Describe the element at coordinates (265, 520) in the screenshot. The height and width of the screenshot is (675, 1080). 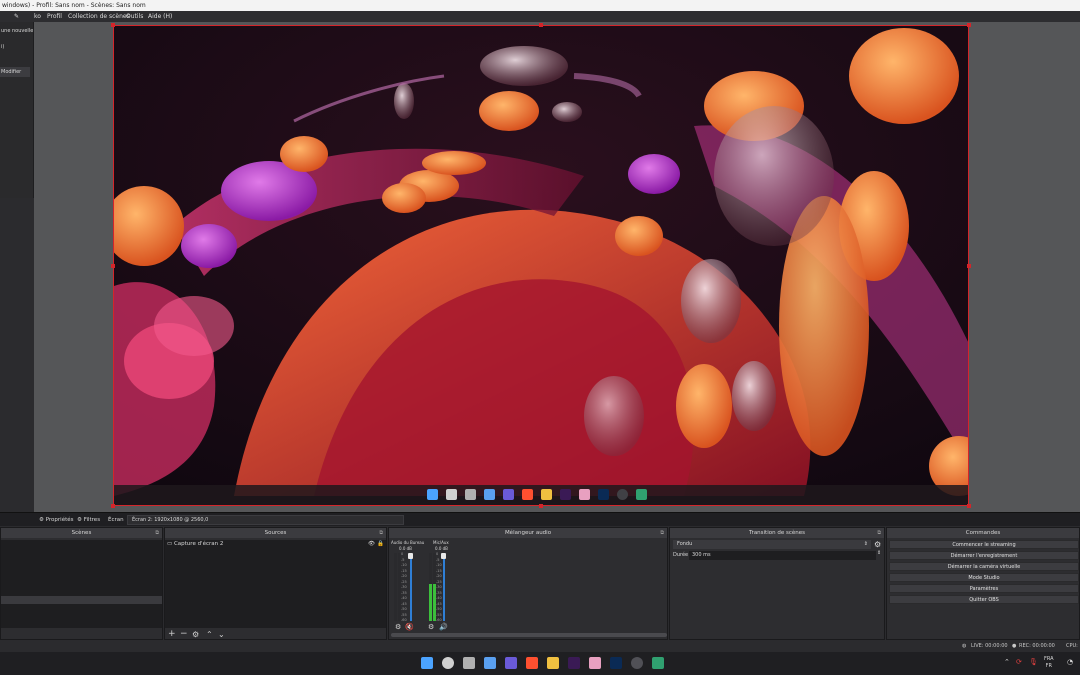
I see `screen-select: Écran 2: 1920x1080 @ 2560,0` at that location.